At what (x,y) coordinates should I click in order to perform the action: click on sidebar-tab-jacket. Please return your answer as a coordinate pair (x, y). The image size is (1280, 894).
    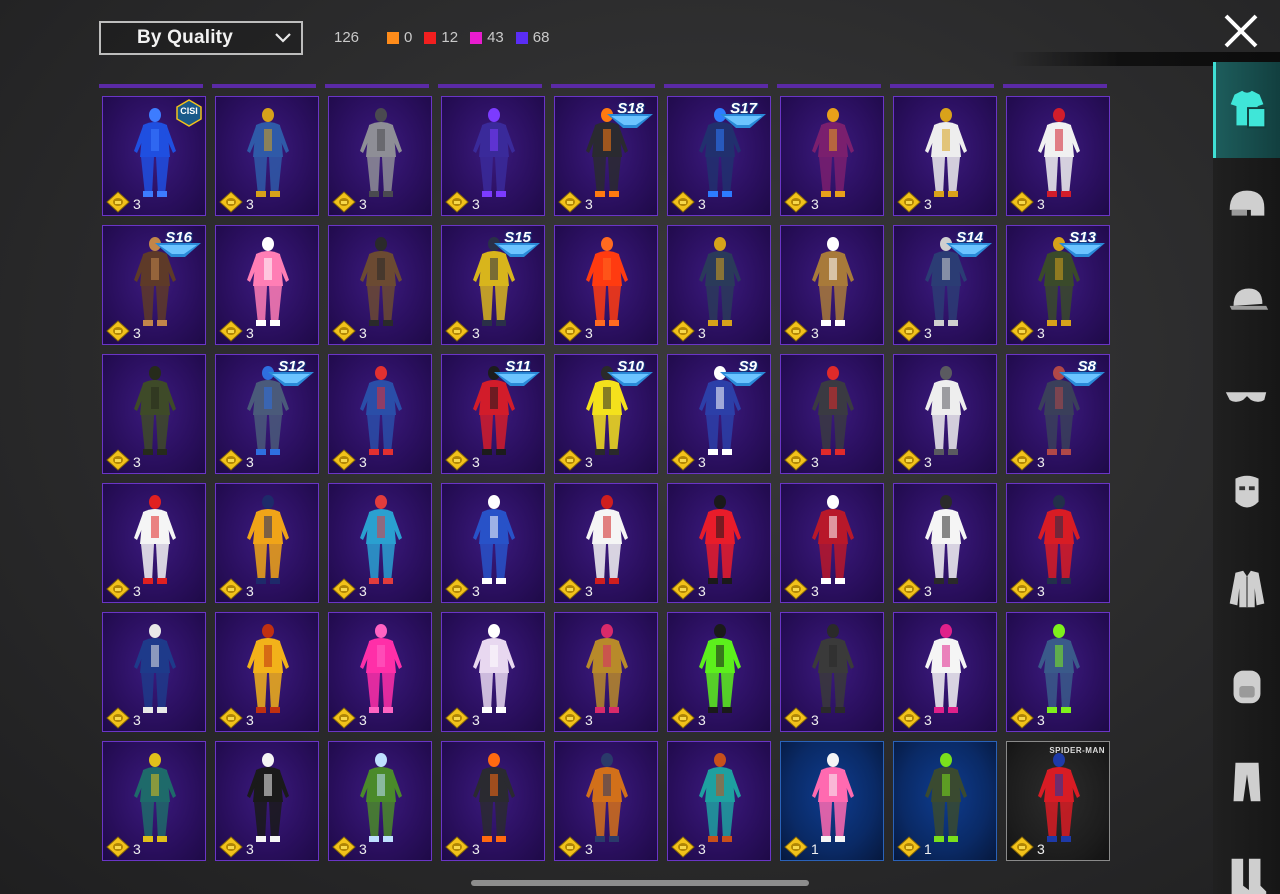
    Looking at the image, I should click on (1246, 590).